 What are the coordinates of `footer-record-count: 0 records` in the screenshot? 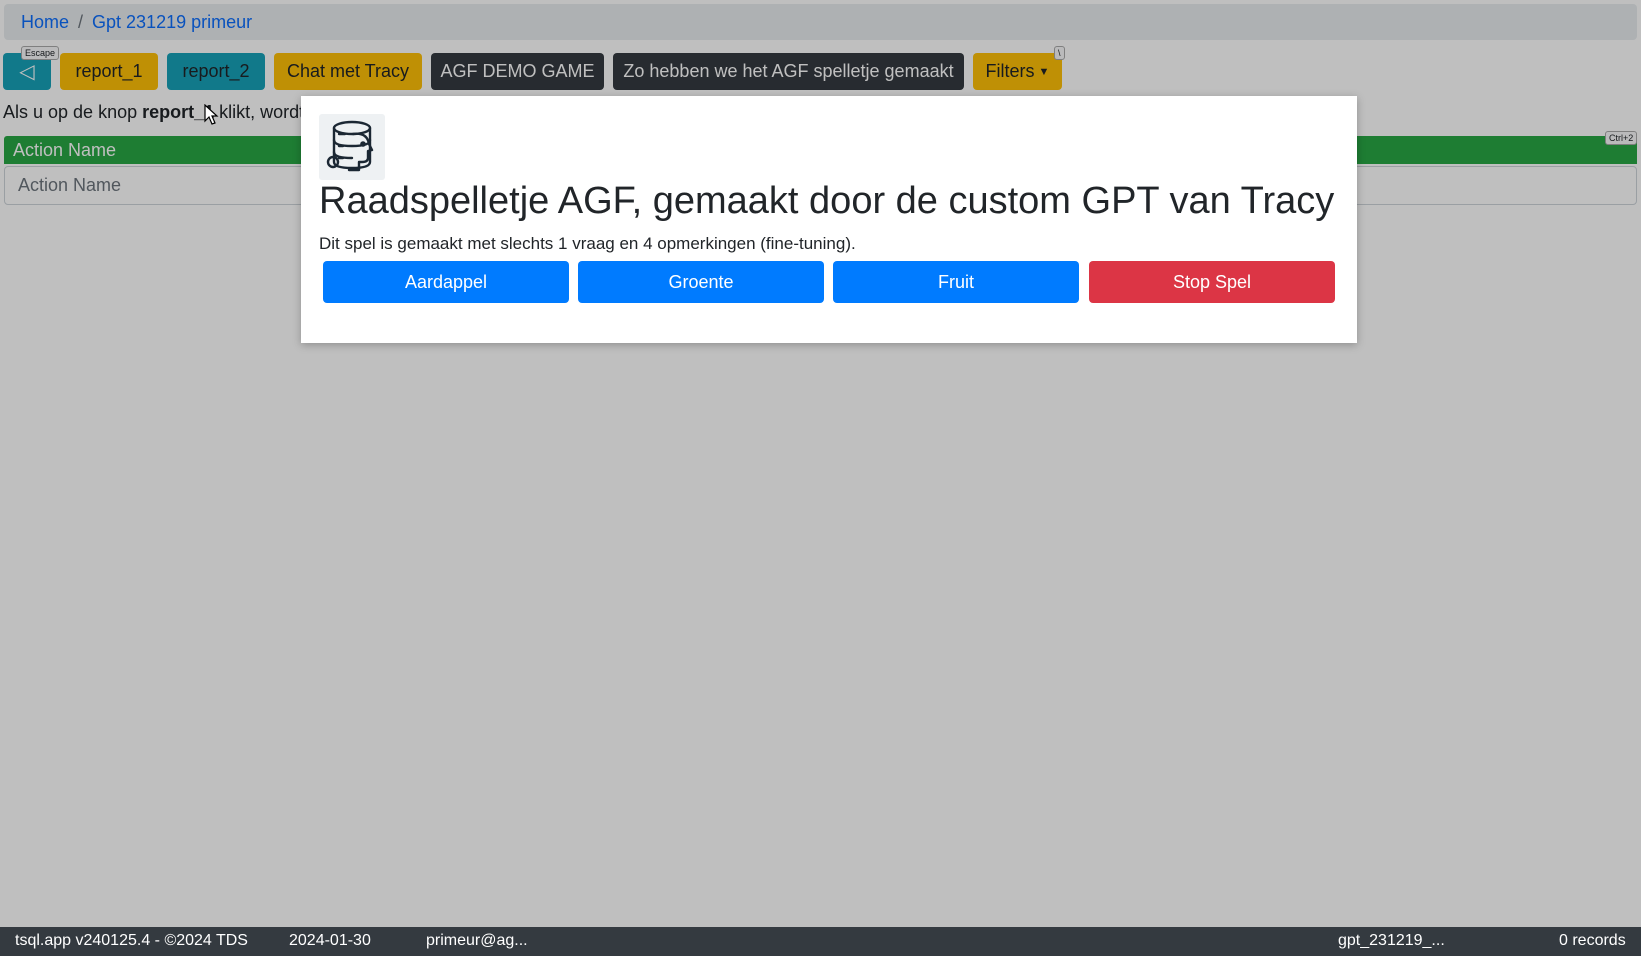 It's located at (1592, 940).